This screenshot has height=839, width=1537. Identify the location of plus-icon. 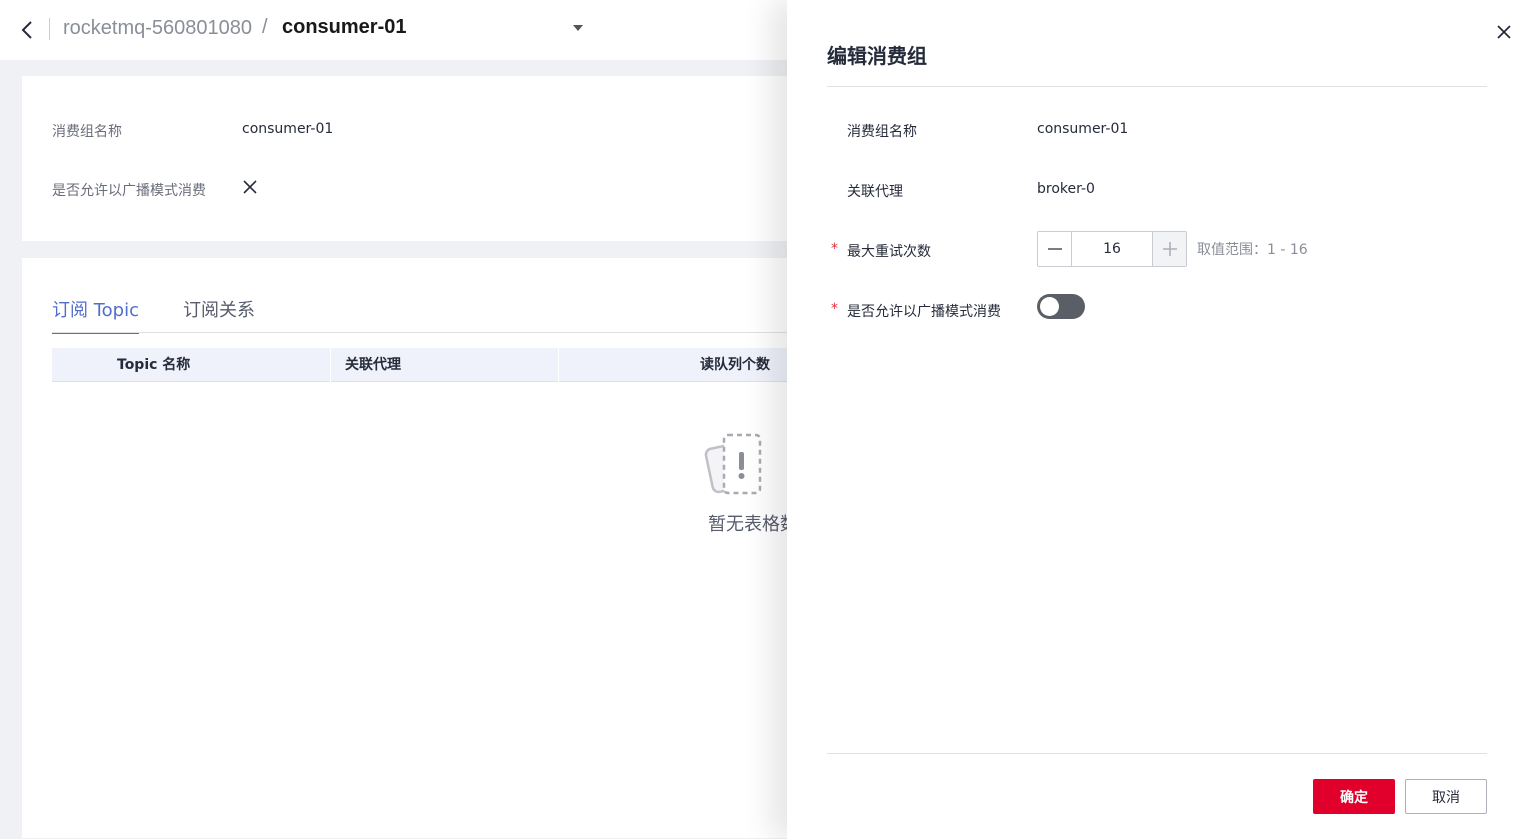
(1169, 249).